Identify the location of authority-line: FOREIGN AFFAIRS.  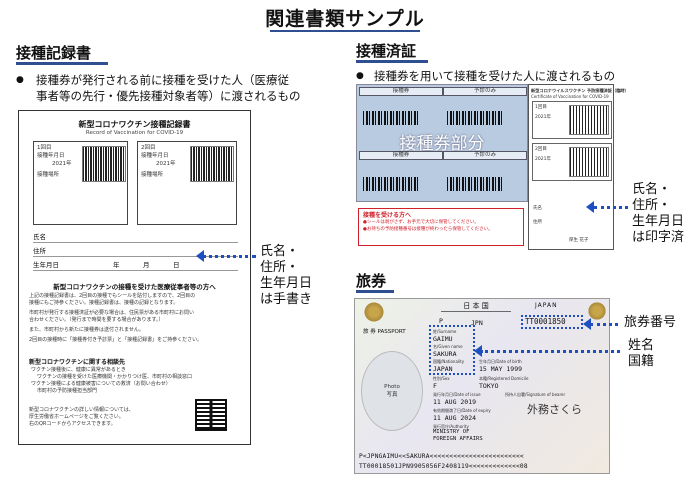
(458, 439).